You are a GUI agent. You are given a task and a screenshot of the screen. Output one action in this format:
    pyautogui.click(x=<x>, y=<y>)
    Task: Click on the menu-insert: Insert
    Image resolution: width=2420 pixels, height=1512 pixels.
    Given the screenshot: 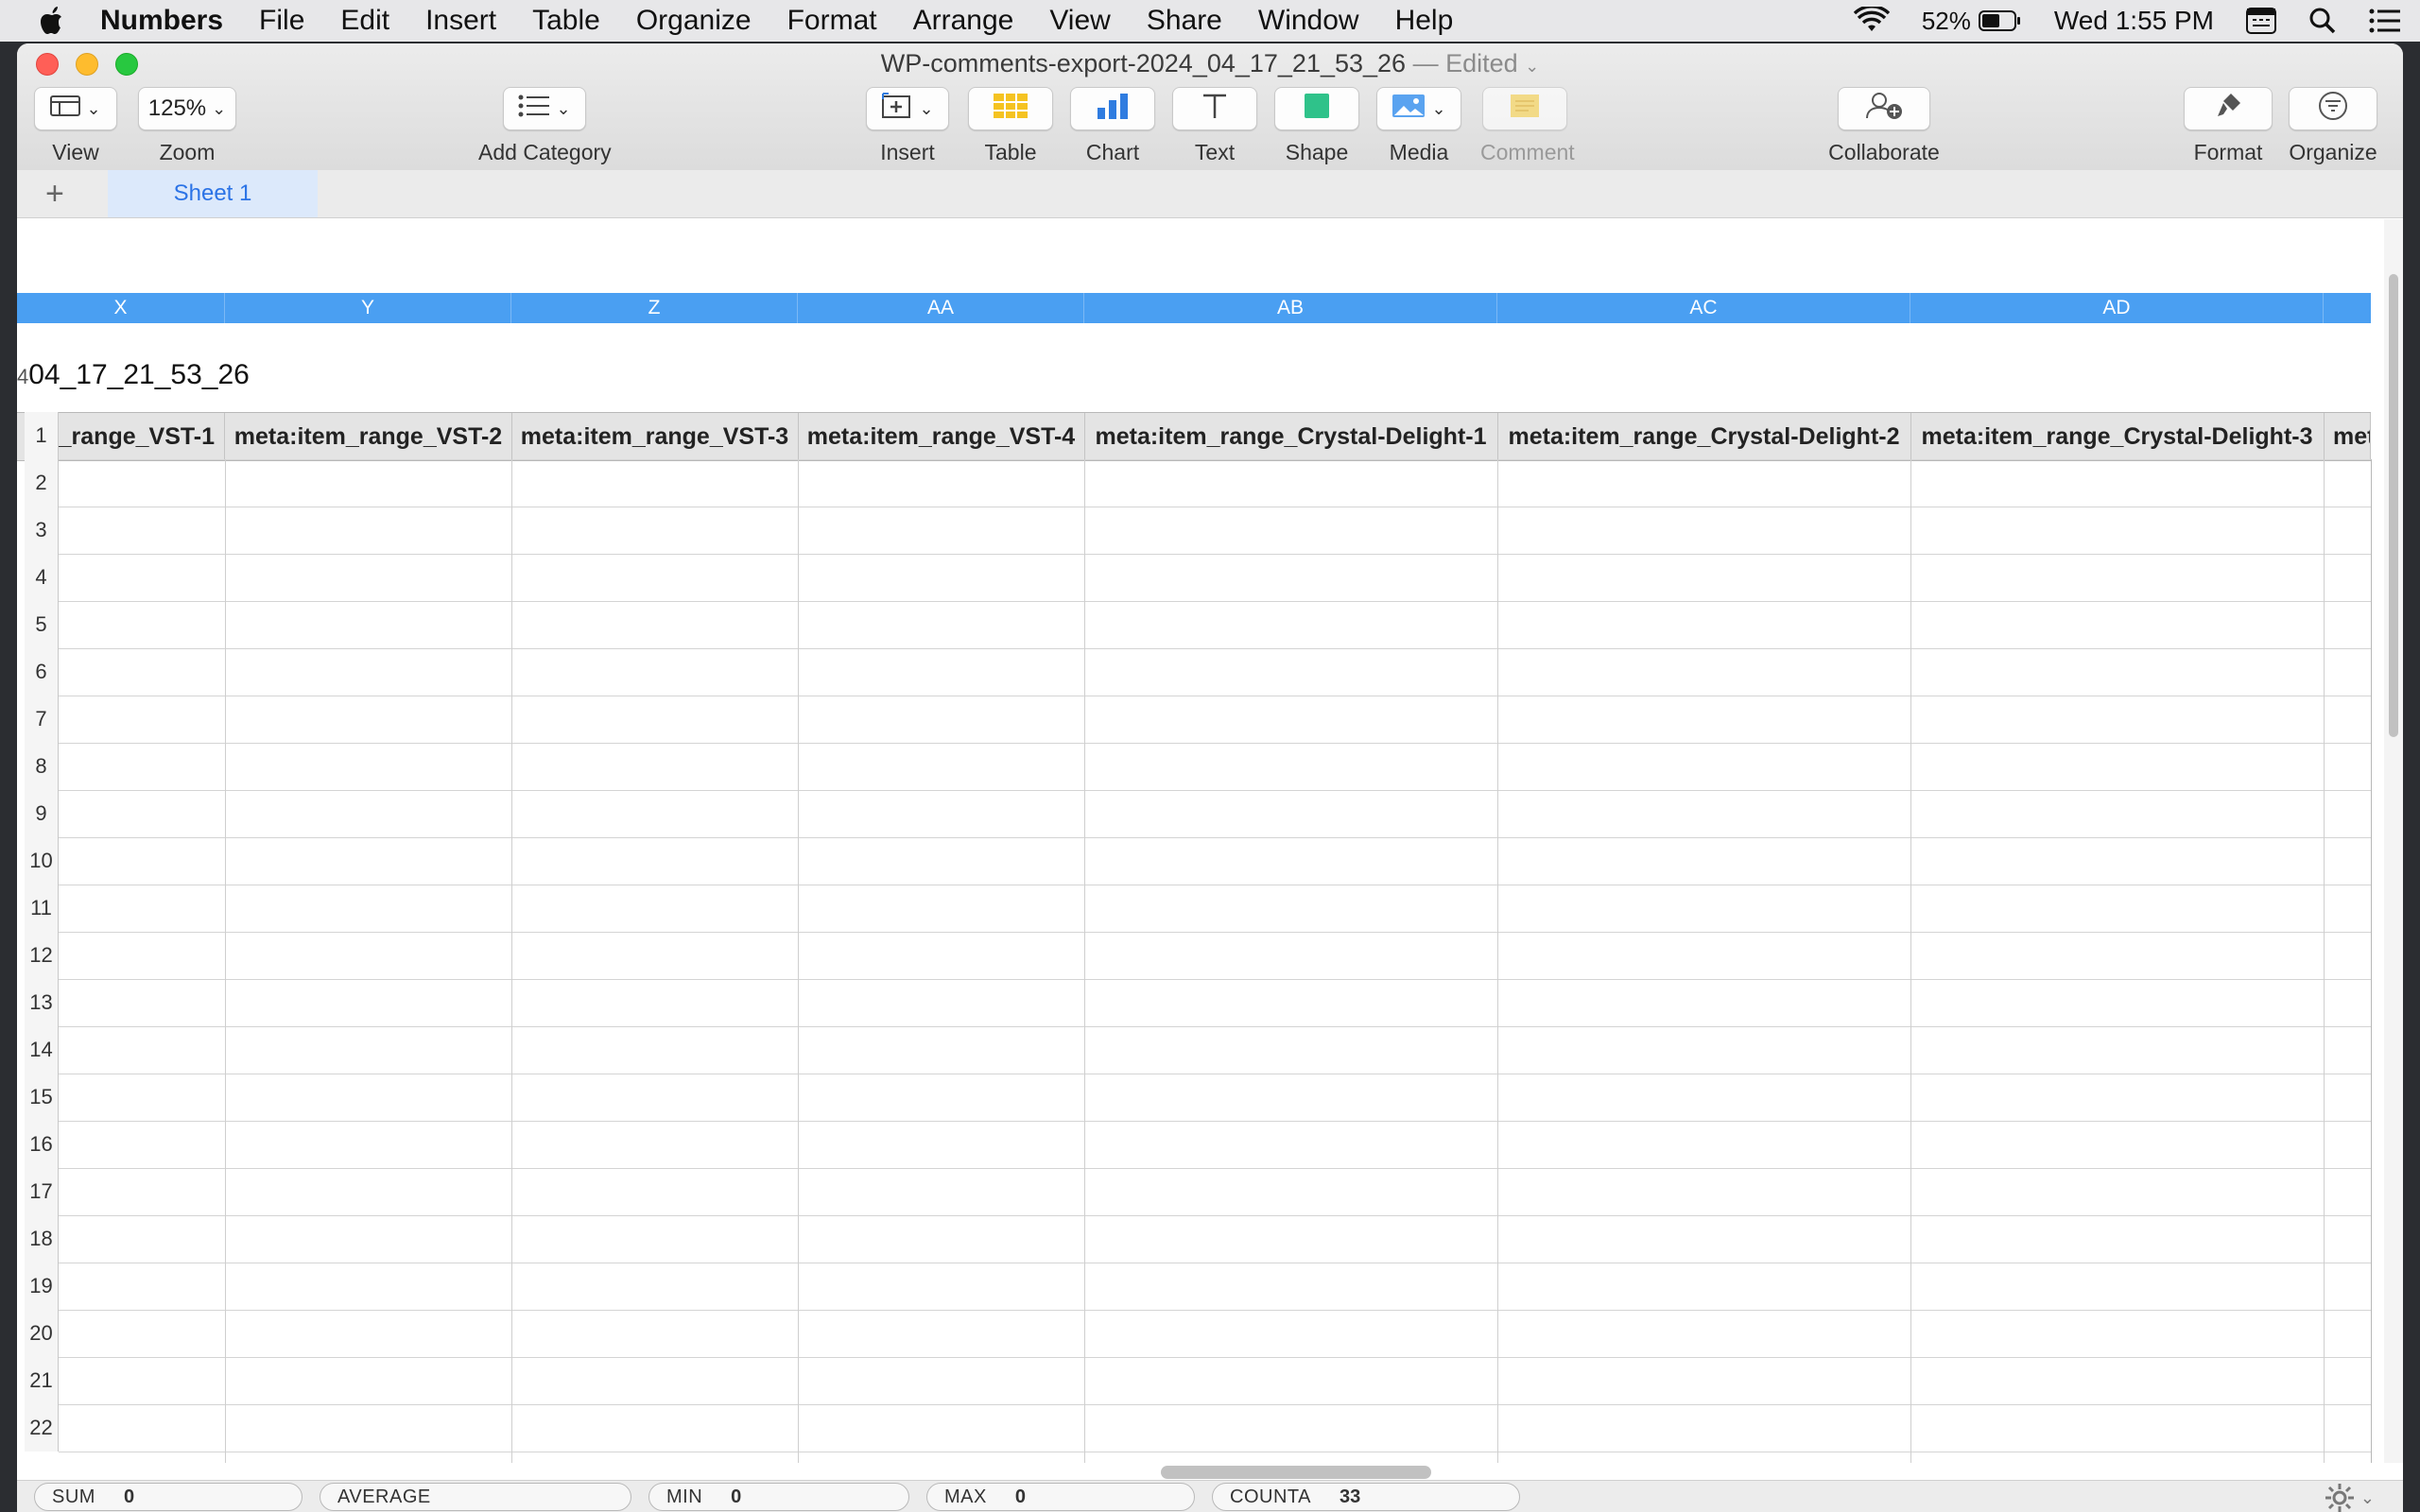 What is the action you would take?
    pyautogui.click(x=460, y=21)
    